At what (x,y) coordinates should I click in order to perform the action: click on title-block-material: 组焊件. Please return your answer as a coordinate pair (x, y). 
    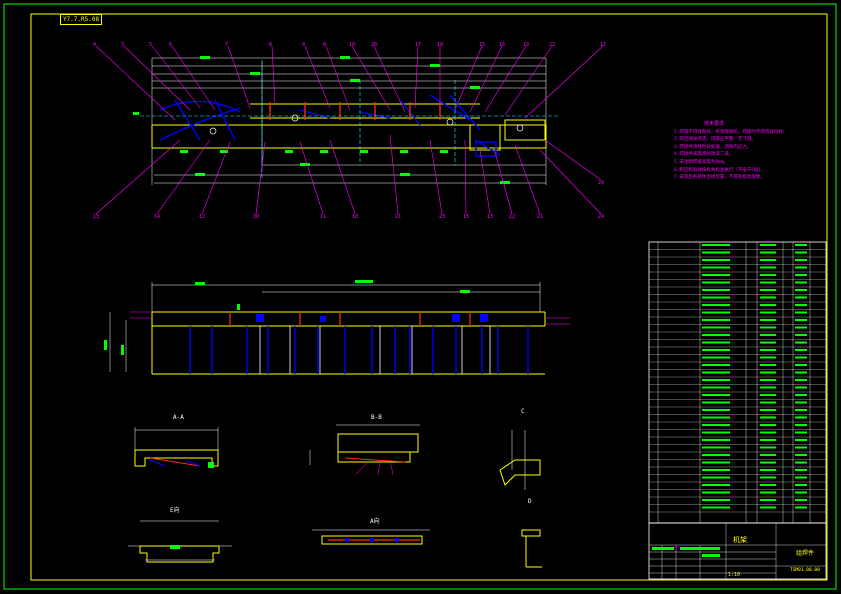
    Looking at the image, I should click on (805, 553).